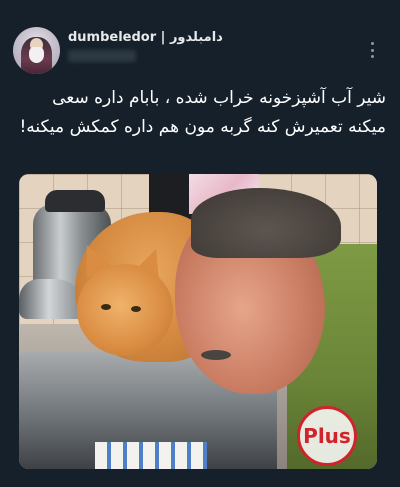  I want to click on more-vertical-icon, so click(372, 50).